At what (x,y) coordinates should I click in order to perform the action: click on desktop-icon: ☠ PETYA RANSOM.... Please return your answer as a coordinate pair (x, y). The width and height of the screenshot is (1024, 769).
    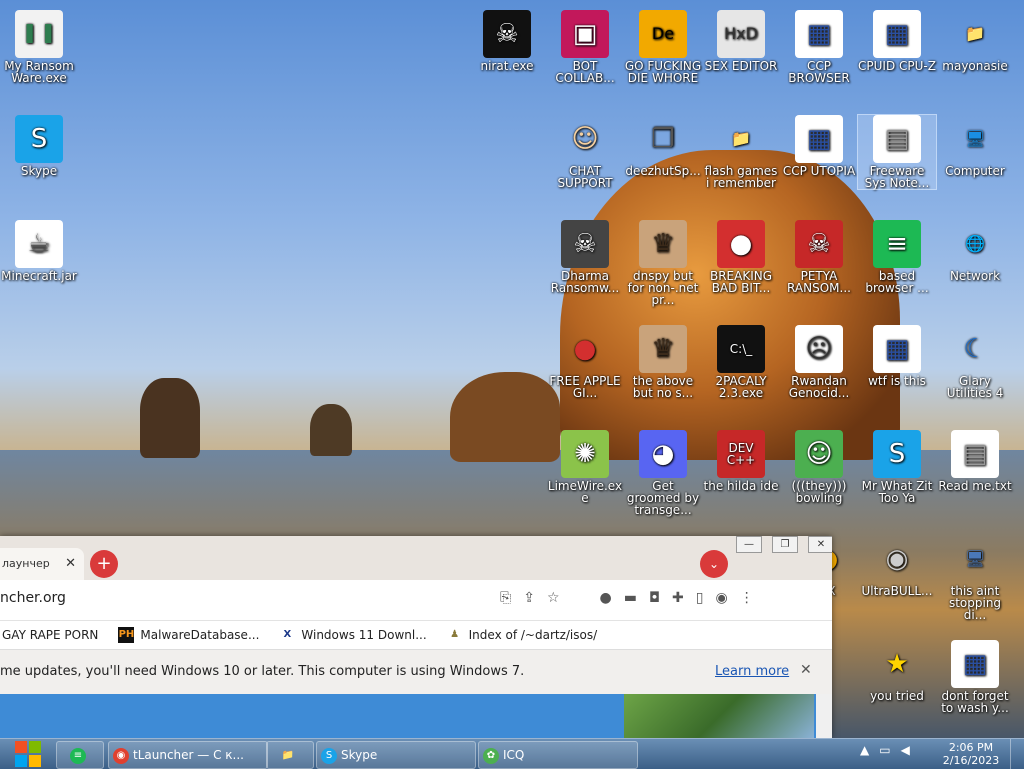
    Looking at the image, I should click on (819, 257).